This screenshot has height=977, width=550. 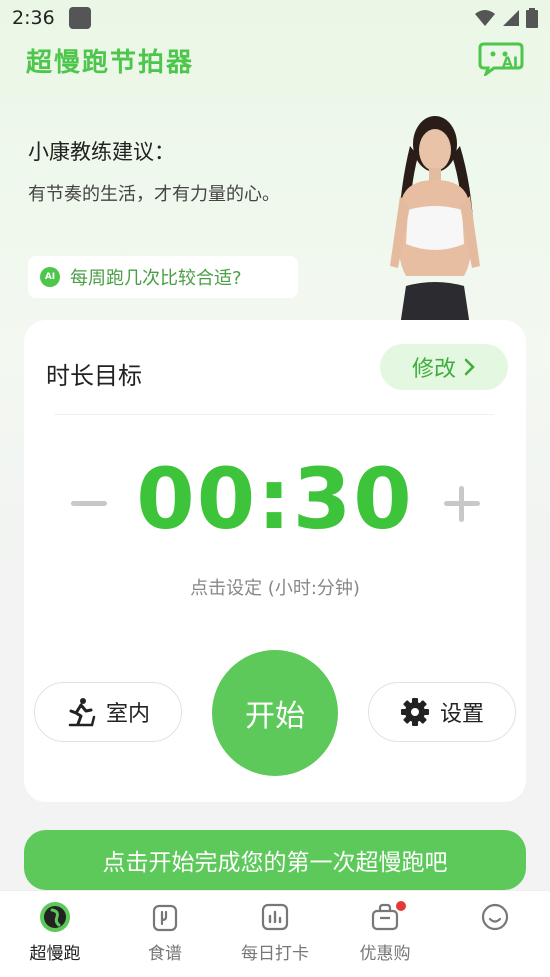 What do you see at coordinates (55, 917) in the screenshot?
I see `run-icon` at bounding box center [55, 917].